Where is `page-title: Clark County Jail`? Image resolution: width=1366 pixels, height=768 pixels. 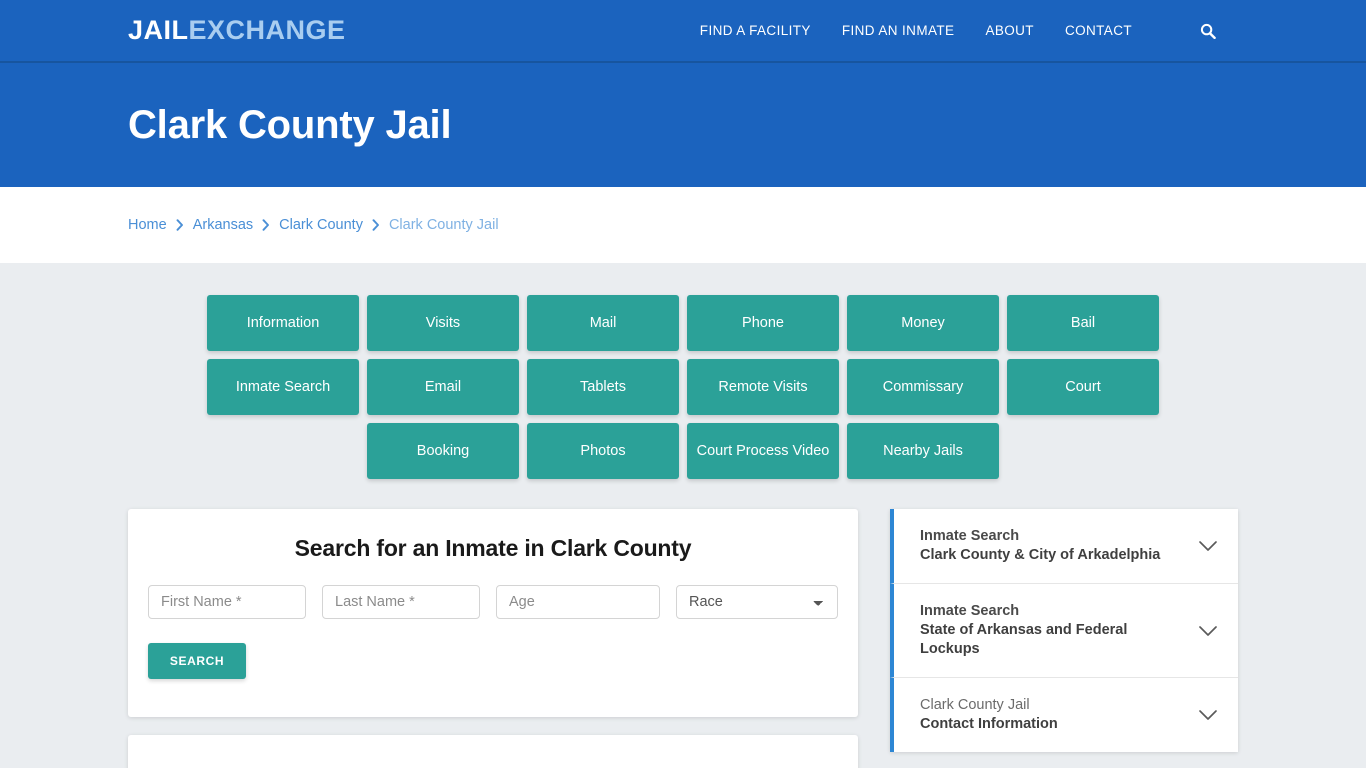 page-title: Clark County Jail is located at coordinates (290, 125).